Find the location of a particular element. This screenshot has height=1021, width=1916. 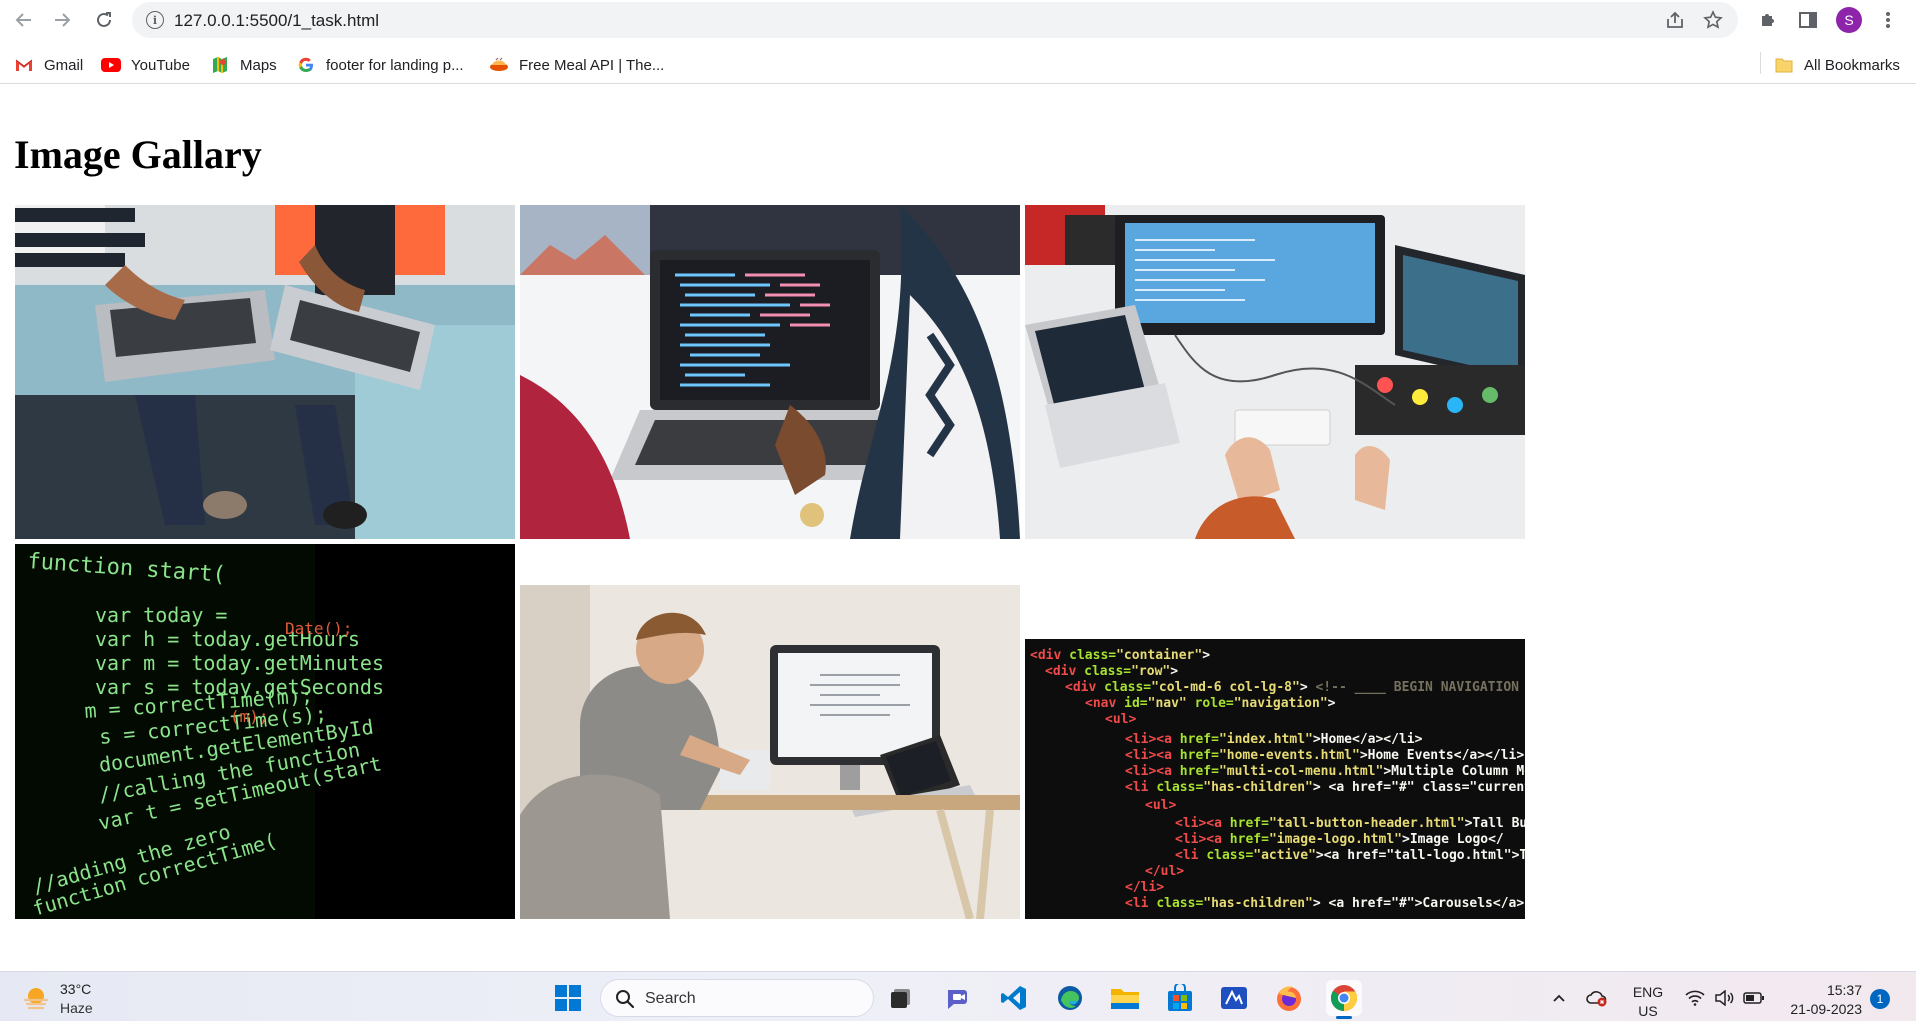

back-button is located at coordinates (24, 20).